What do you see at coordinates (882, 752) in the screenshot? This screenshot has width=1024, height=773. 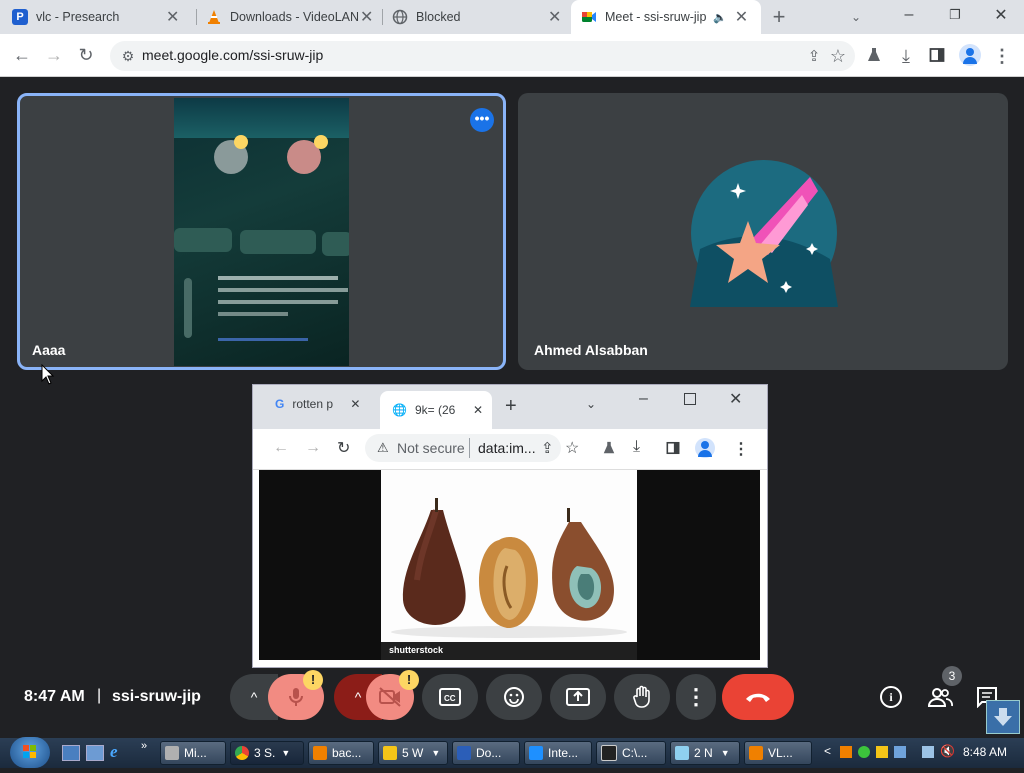 I see `tray-shield-icon` at bounding box center [882, 752].